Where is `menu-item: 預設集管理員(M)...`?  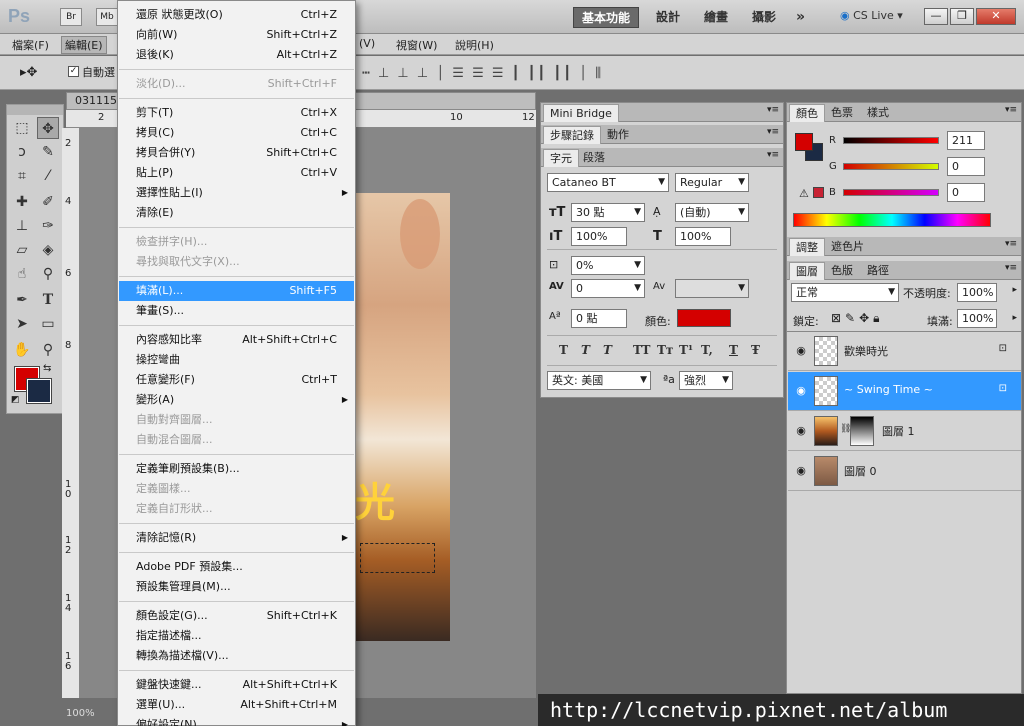
menu-item: 預設集管理員(M)... is located at coordinates (236, 587).